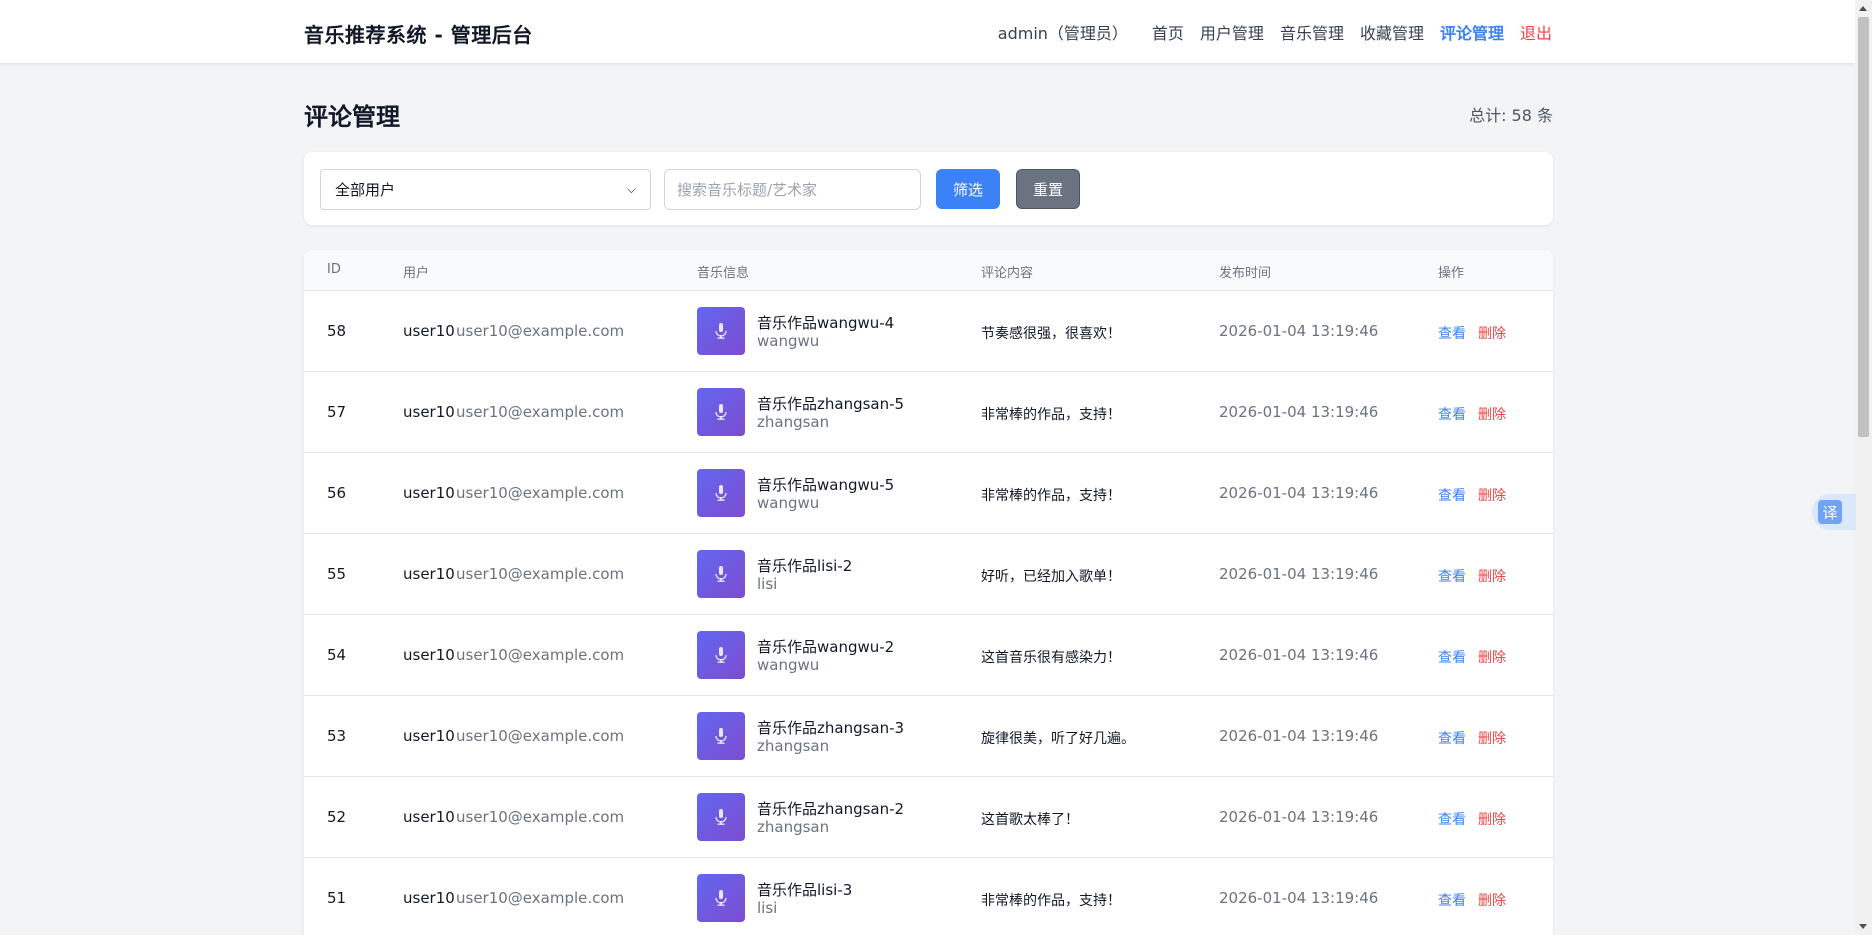 The image size is (1872, 935). Describe the element at coordinates (1030, 820) in the screenshot. I see `comment-content: 这首歌太棒了！` at that location.